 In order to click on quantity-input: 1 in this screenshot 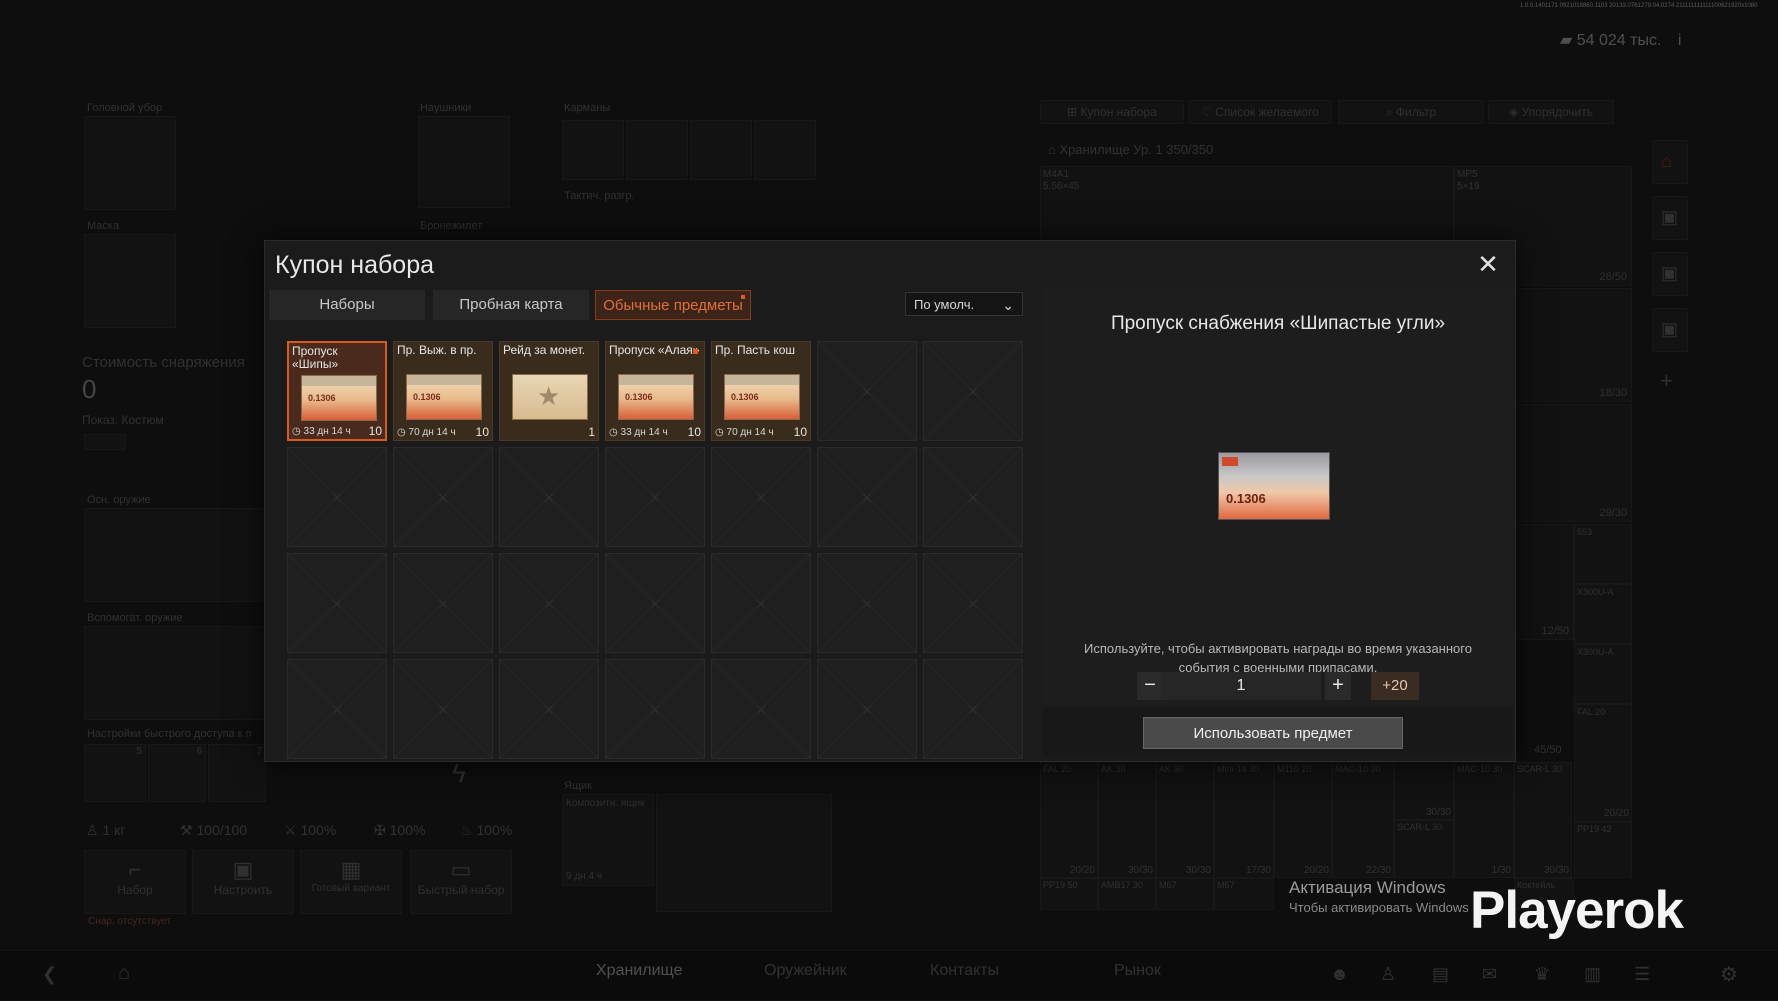, I will do `click(1241, 686)`.